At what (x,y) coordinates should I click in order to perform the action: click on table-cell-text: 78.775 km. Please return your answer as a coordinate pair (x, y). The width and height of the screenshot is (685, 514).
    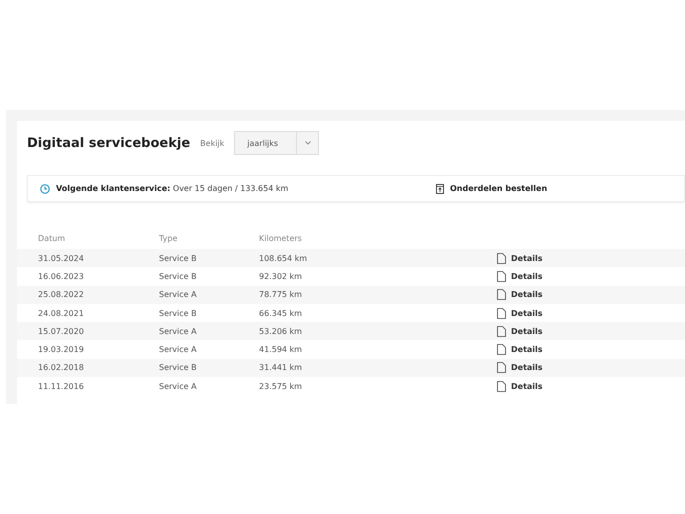
    Looking at the image, I should click on (281, 295).